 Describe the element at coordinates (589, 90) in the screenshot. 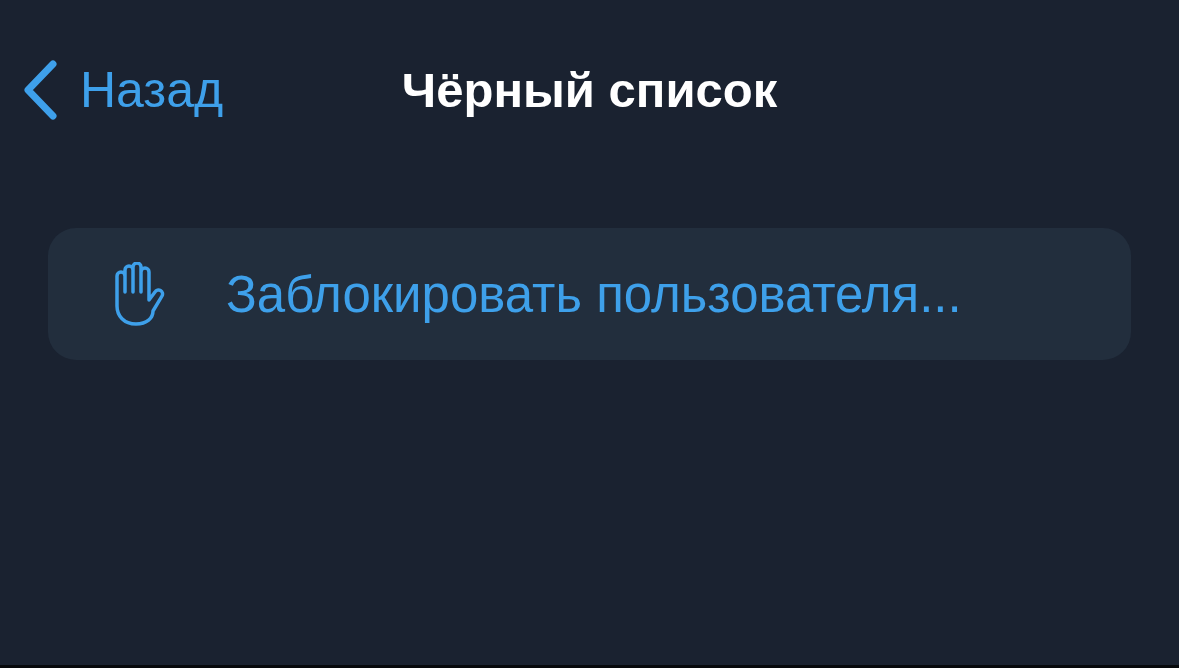

I see `page-title: Чёрный список` at that location.